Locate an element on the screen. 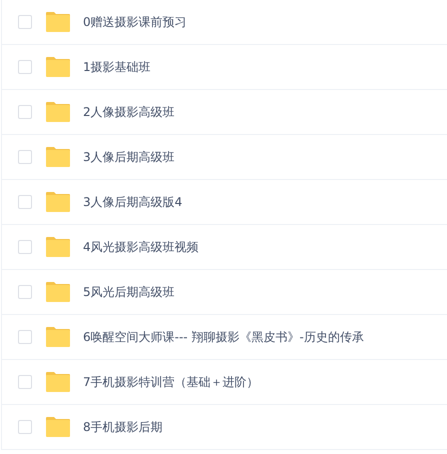 This screenshot has height=454, width=447. folder-name: 4风光摄影高级班视频 is located at coordinates (141, 247).